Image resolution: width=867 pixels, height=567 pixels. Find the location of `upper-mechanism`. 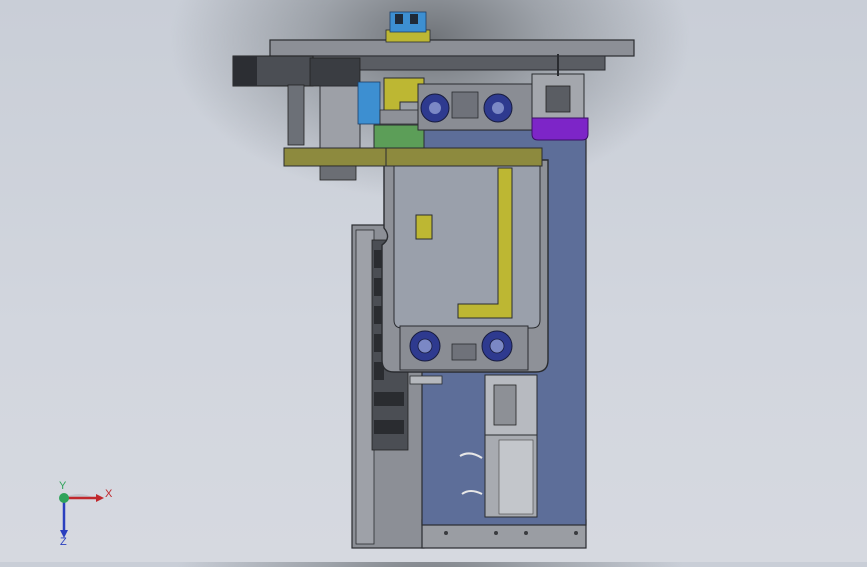

upper-mechanism is located at coordinates (375, 114).